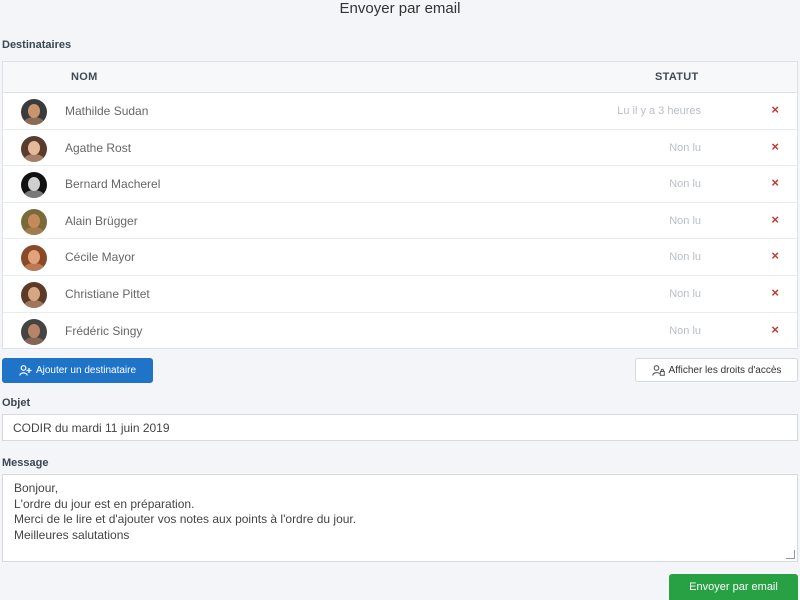 This screenshot has height=600, width=800. What do you see at coordinates (790, 554) in the screenshot?
I see `resize-handle` at bounding box center [790, 554].